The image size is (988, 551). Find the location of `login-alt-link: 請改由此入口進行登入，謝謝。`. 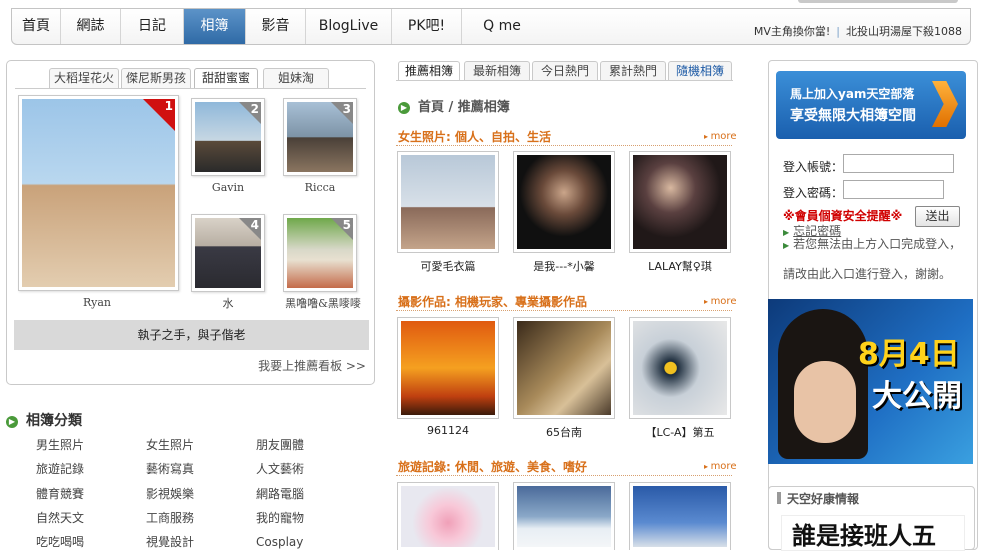

login-alt-link: 請改由此入口進行登入，謝謝。 is located at coordinates (867, 273).